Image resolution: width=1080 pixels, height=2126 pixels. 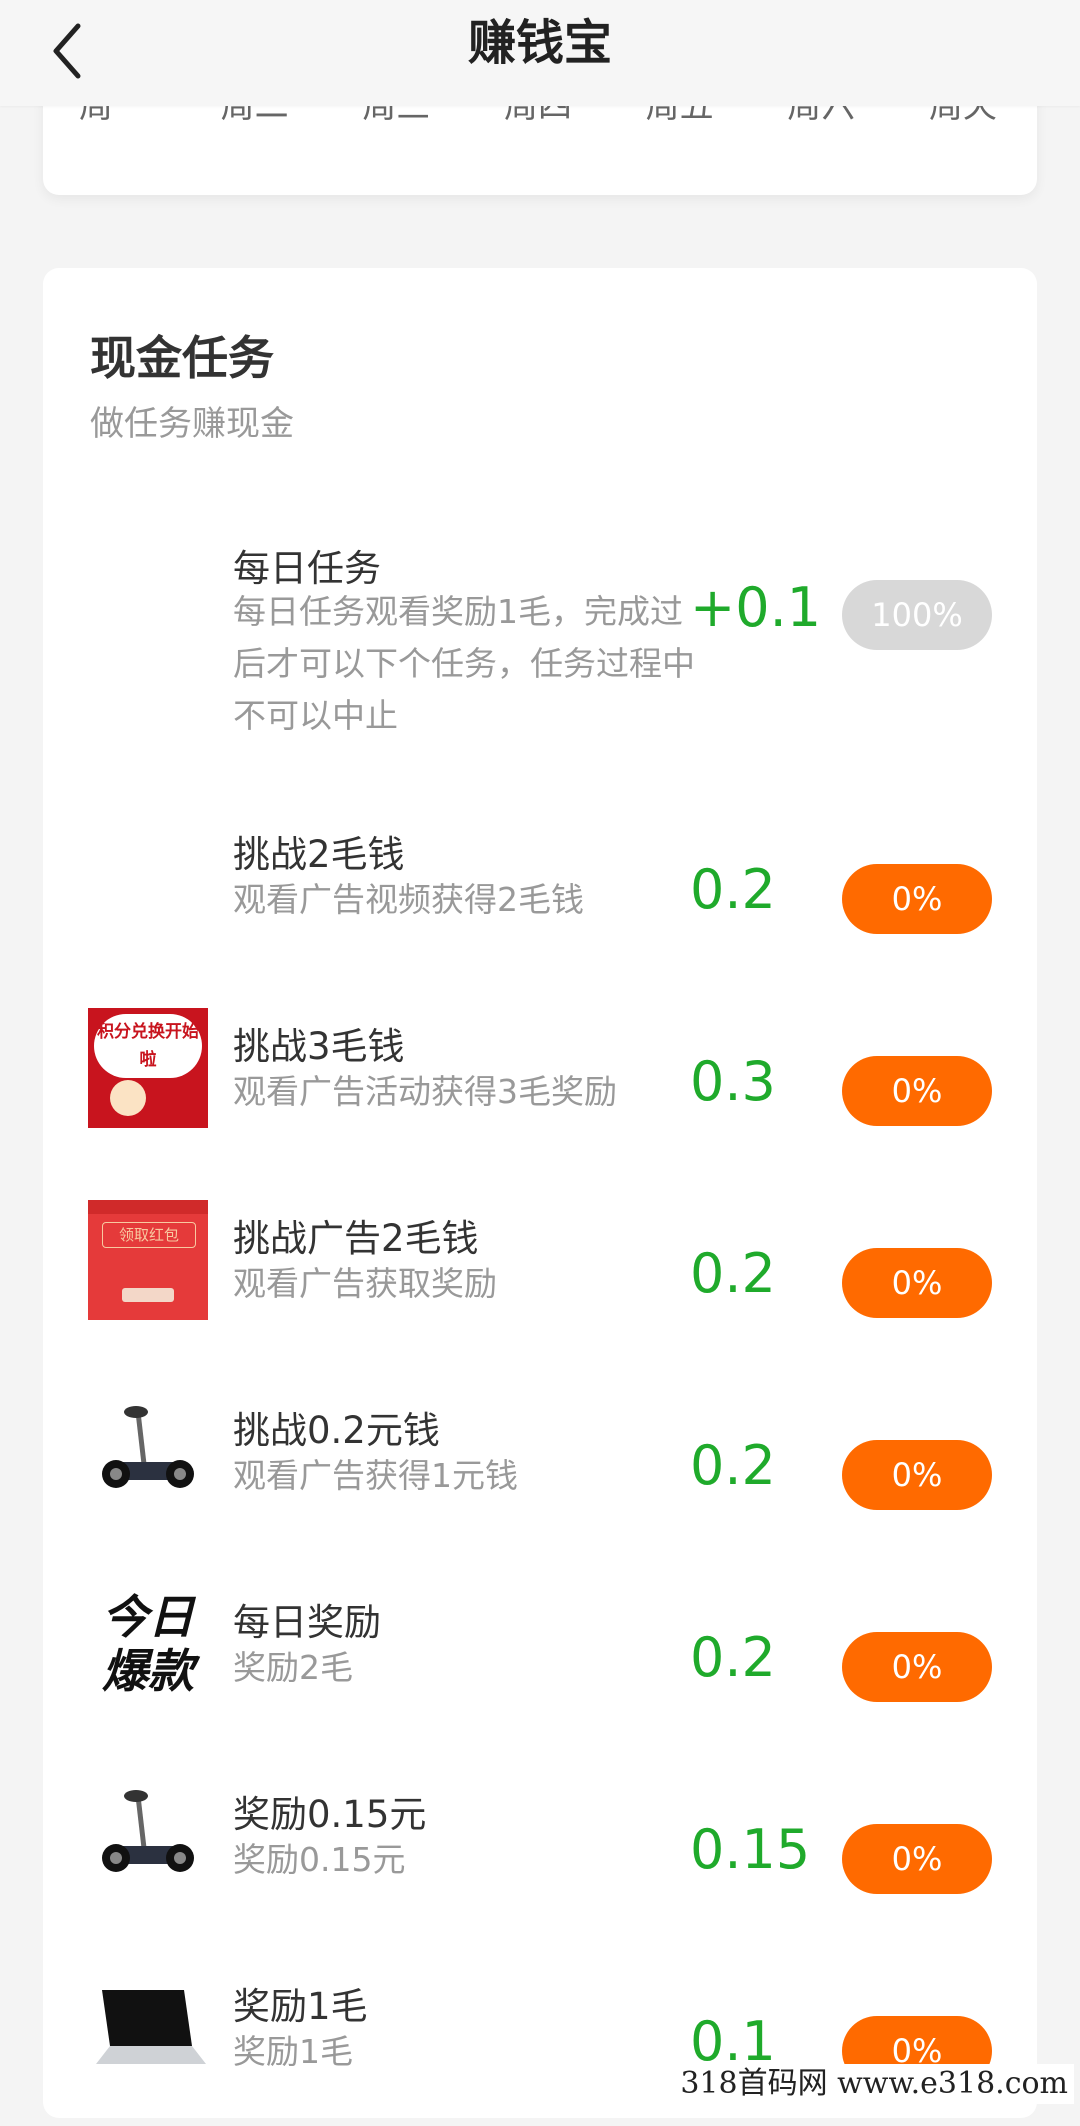 I want to click on task-title: 奖励1毛, so click(x=300, y=2006).